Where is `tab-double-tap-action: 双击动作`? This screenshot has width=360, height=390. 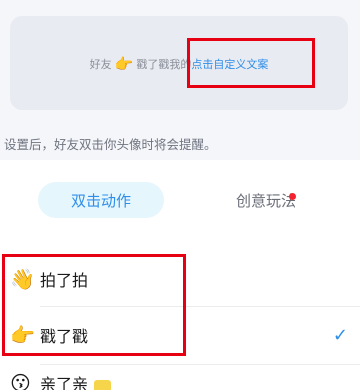
tab-double-tap-action: 双击动作 is located at coordinates (101, 200).